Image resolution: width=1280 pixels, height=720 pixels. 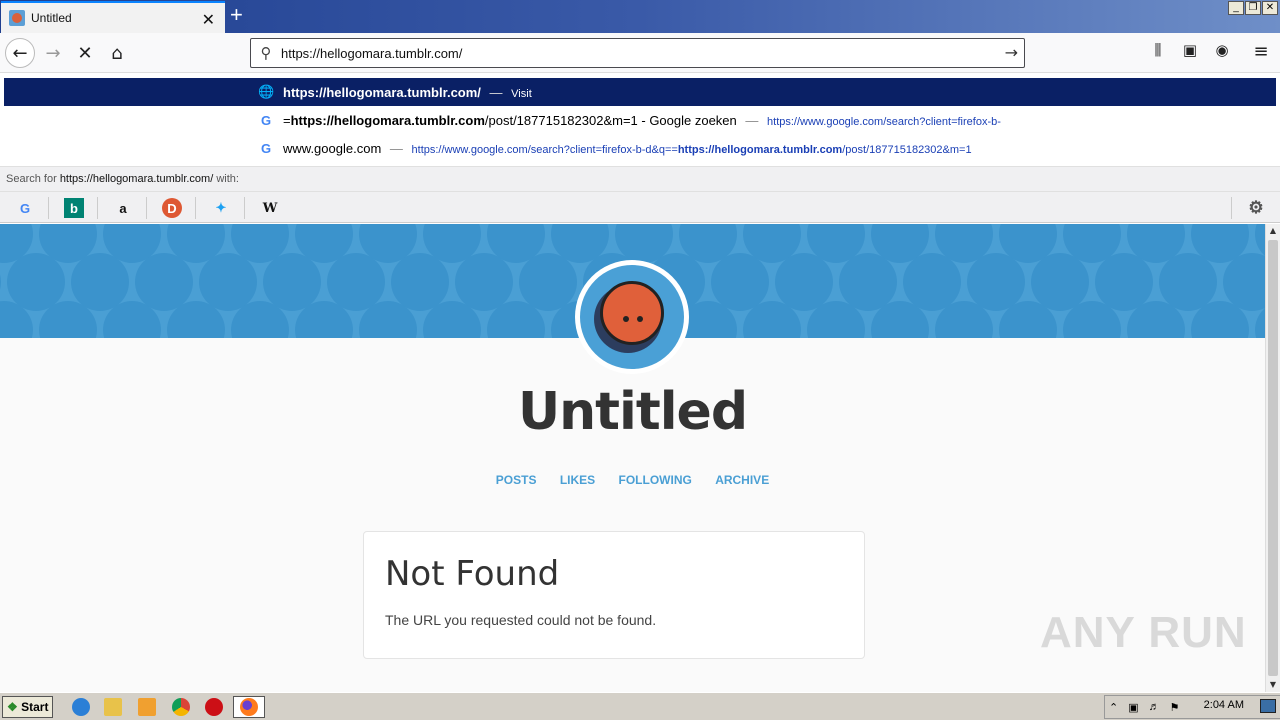 I want to click on volume-icon: ♬, so click(x=1154, y=707).